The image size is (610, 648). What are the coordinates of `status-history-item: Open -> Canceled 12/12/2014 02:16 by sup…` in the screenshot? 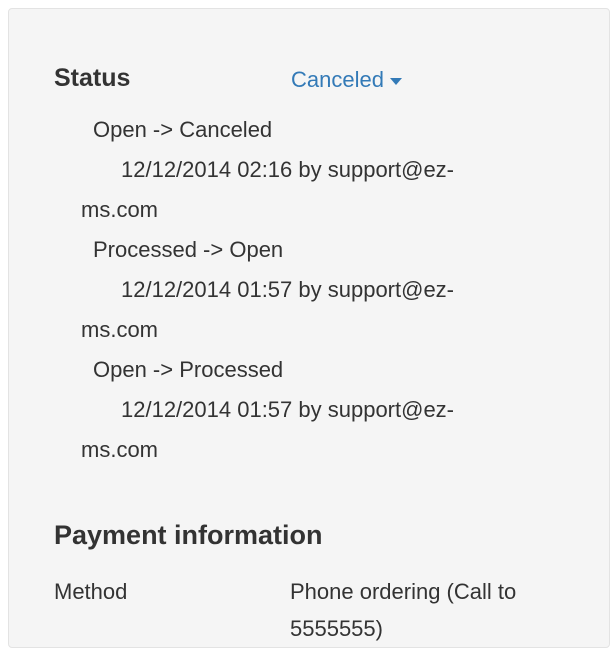 It's located at (301, 170).